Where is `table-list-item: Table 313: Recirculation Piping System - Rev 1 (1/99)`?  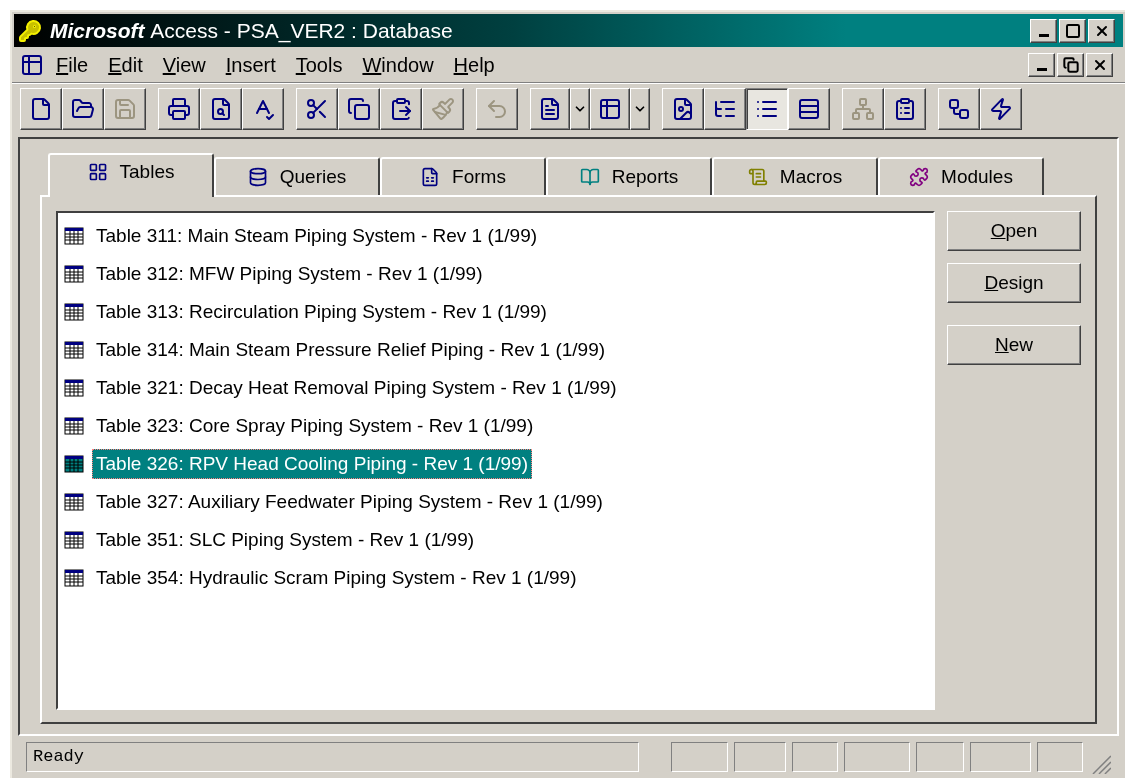
table-list-item: Table 313: Recirculation Piping System - Rev 1 (1/99) is located at coordinates (498, 312).